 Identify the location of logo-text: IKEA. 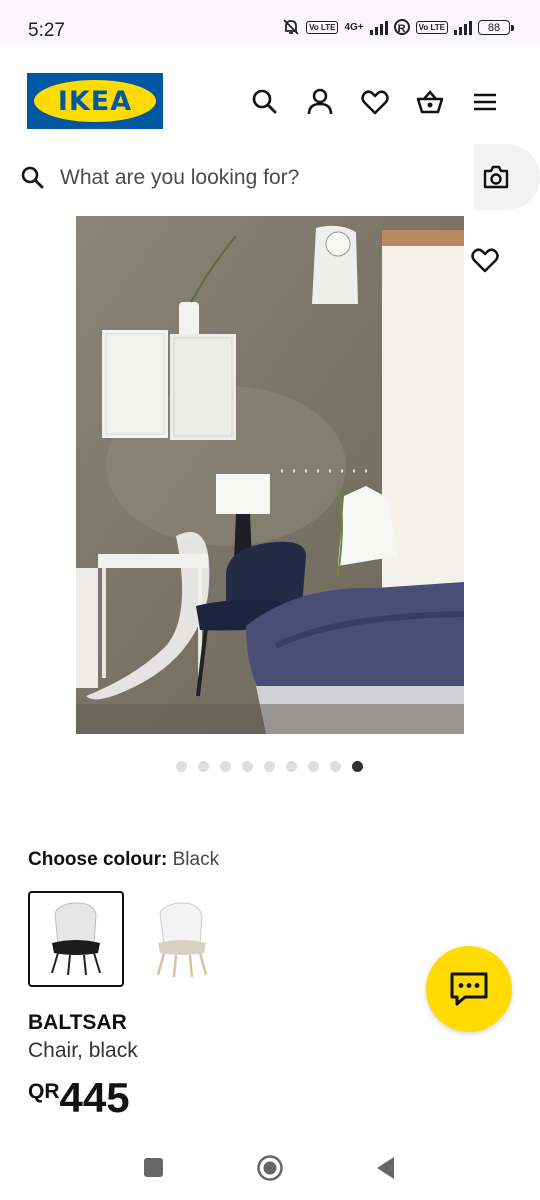
(95, 101).